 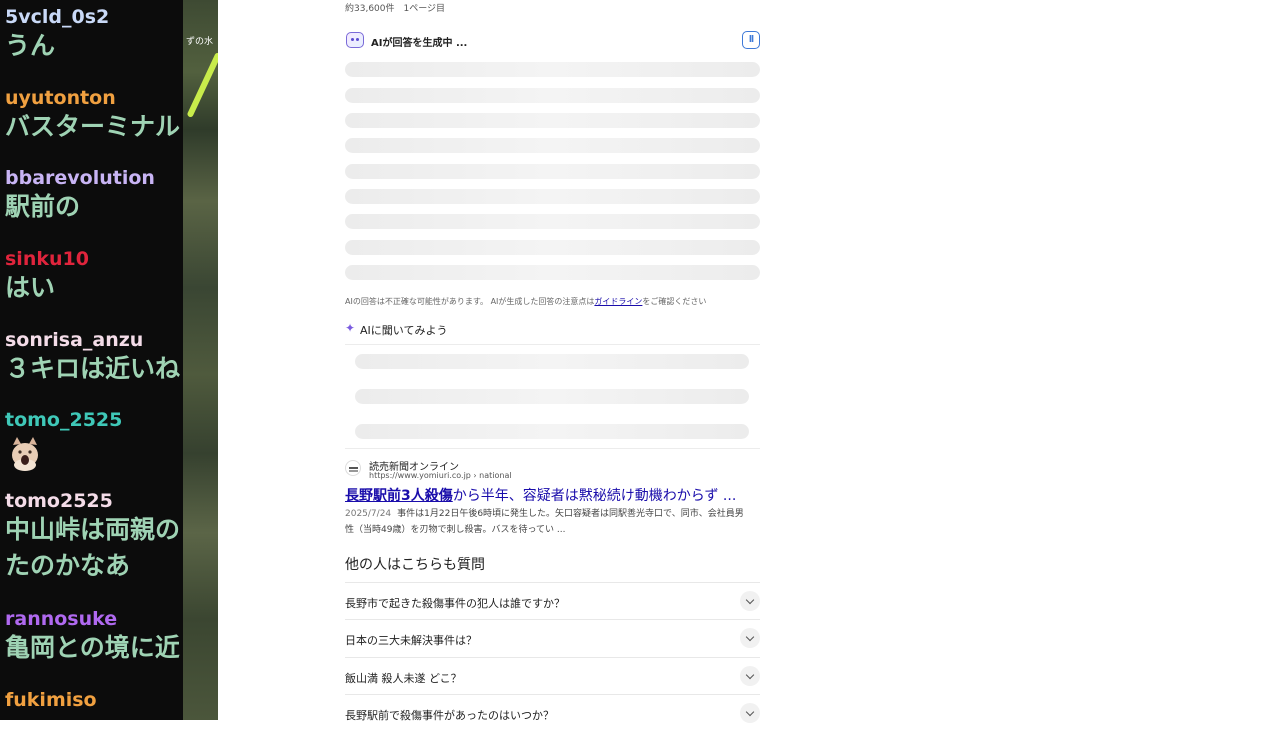 What do you see at coordinates (80, 178) in the screenshot?
I see `chat-username: bbarevolution` at bounding box center [80, 178].